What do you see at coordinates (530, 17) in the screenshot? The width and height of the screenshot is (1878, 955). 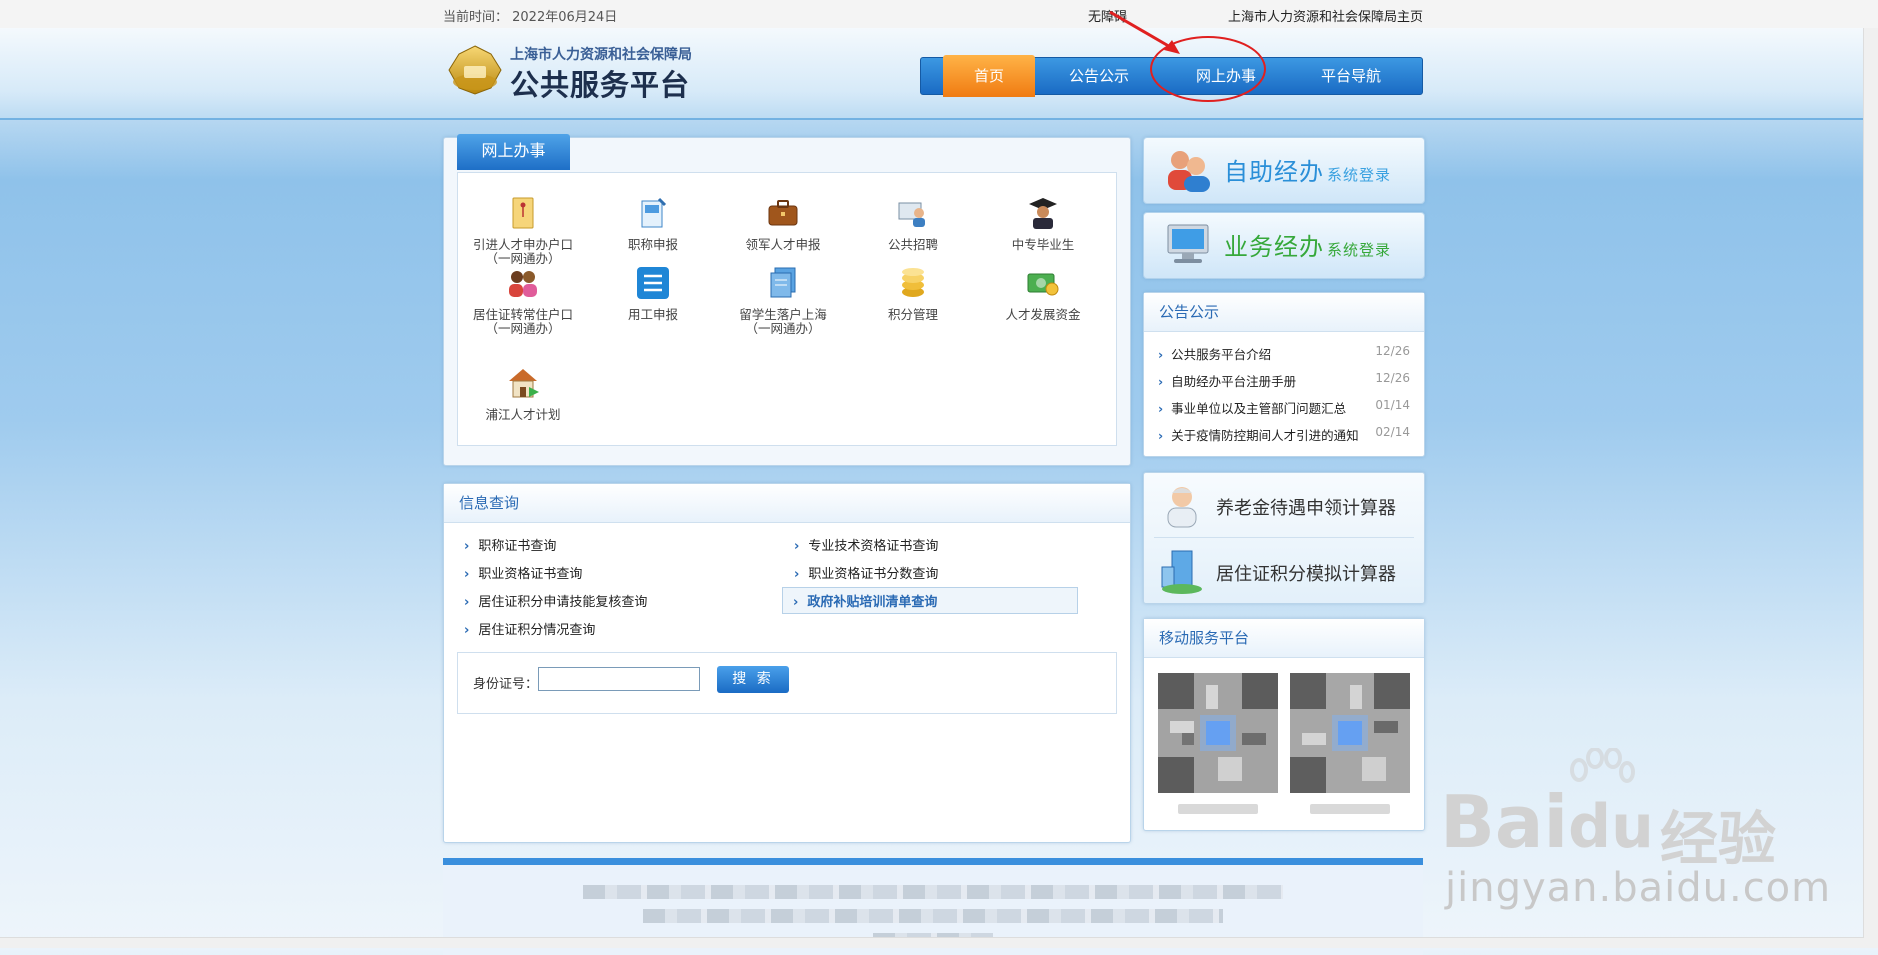 I see `current-date: 当前时间： 2022年06月24日` at bounding box center [530, 17].